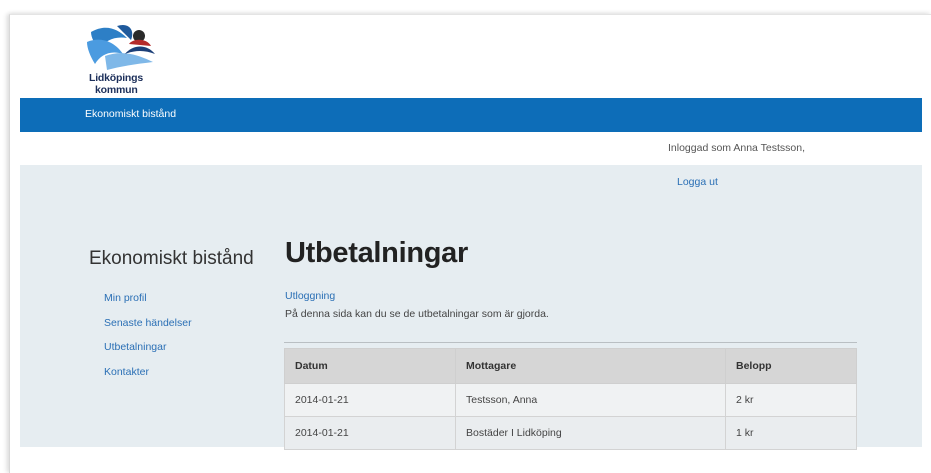  I want to click on logged-in-status: Inloggad som Anna Testsson,, so click(736, 148).